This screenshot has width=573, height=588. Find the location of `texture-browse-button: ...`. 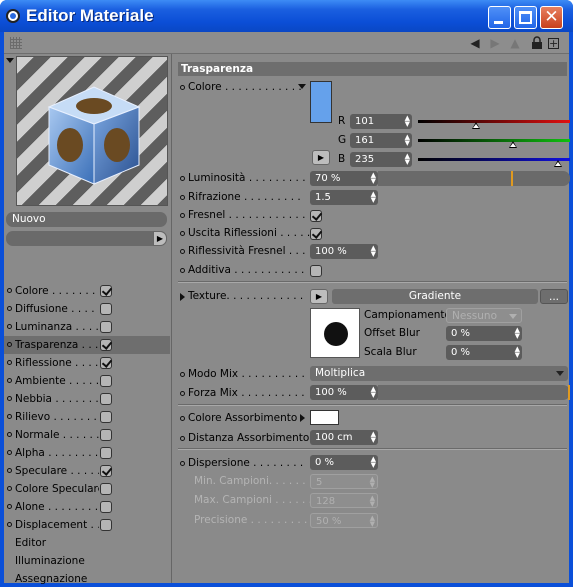

texture-browse-button: ... is located at coordinates (554, 296).